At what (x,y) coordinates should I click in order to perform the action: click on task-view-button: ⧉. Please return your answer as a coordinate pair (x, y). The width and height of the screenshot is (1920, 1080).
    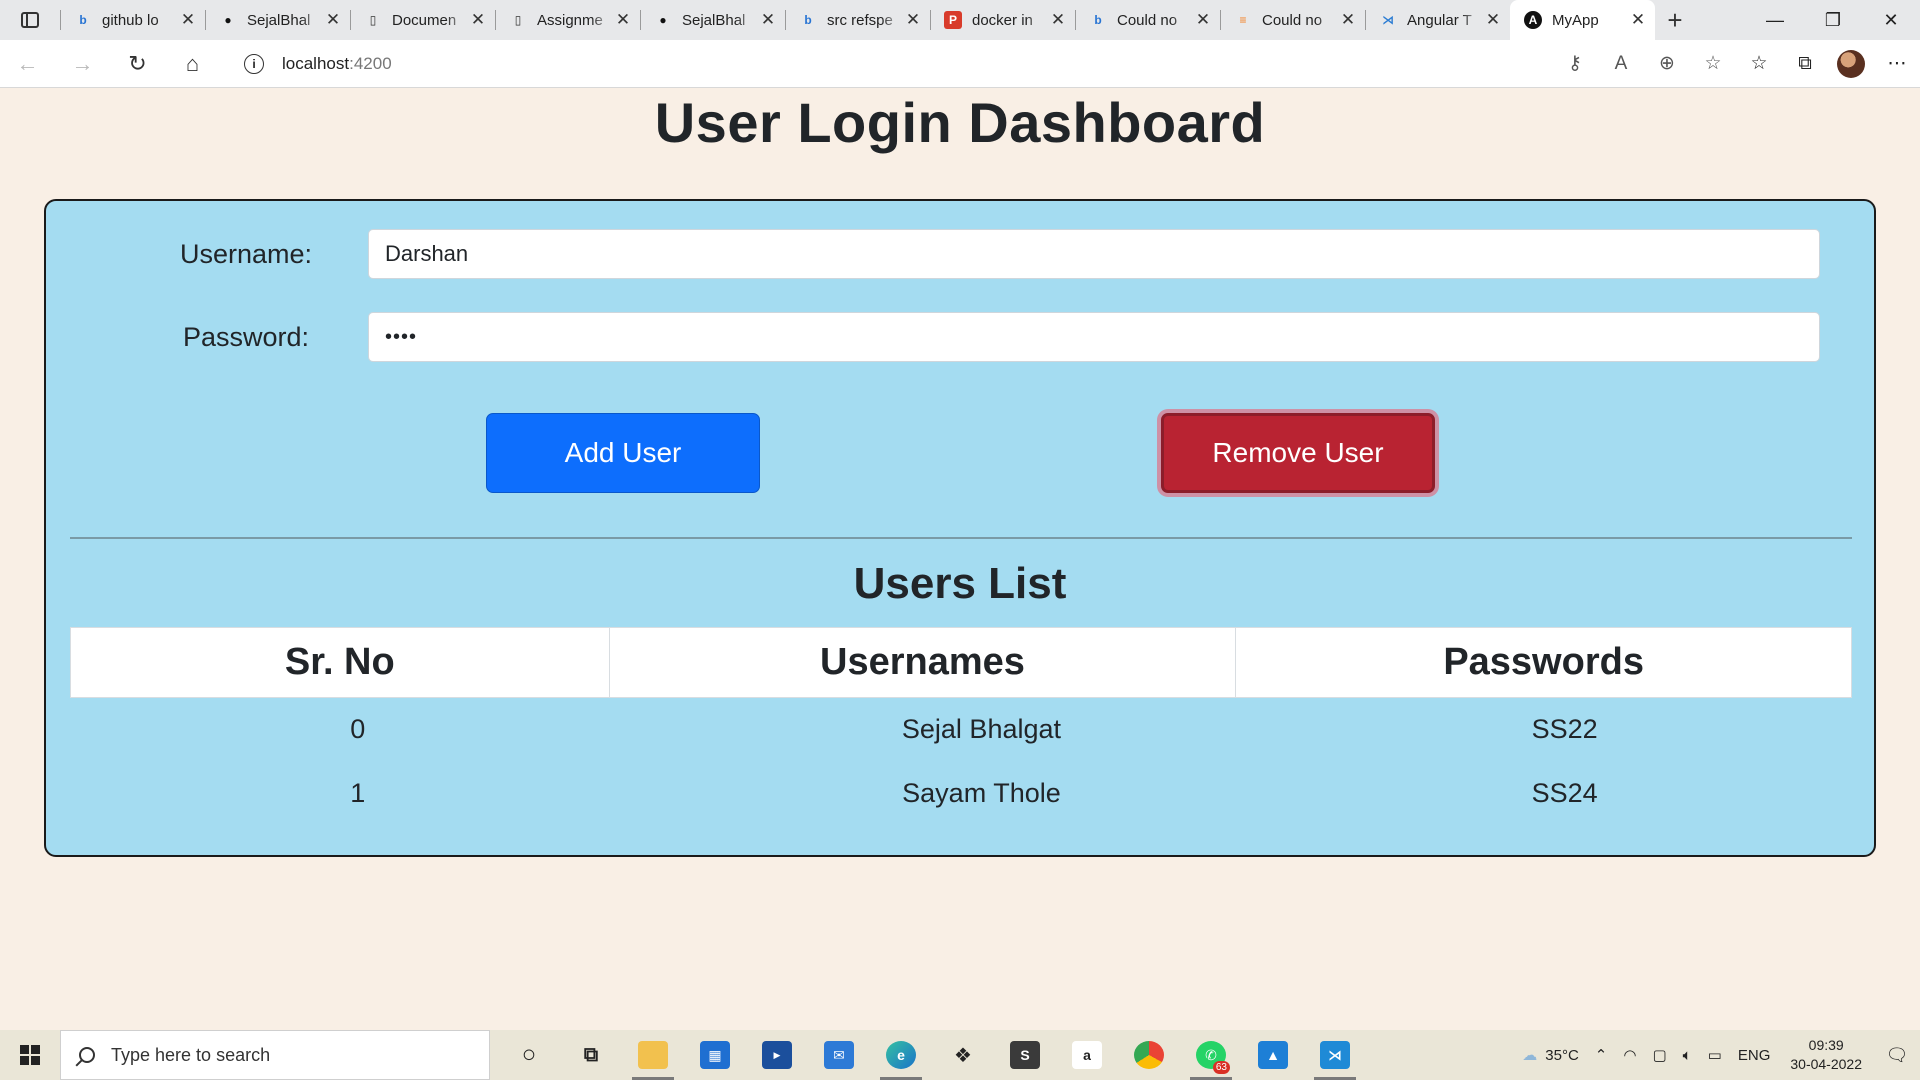
    Looking at the image, I should click on (591, 1055).